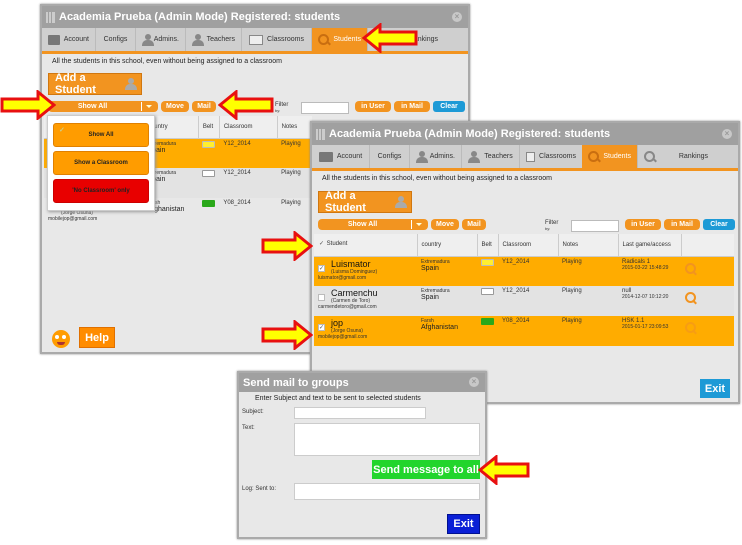  I want to click on dropdown-option-no-classroom: 'No Classroom' only, so click(101, 191).